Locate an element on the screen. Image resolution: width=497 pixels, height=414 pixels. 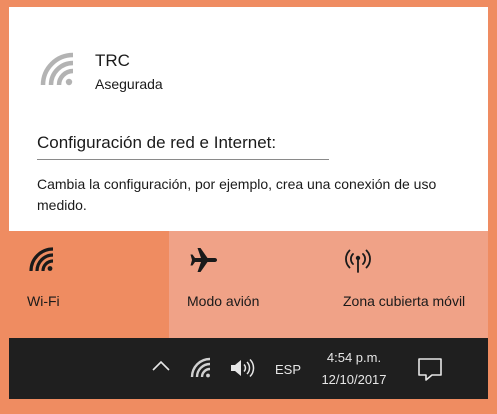
network-name: TRC is located at coordinates (112, 60).